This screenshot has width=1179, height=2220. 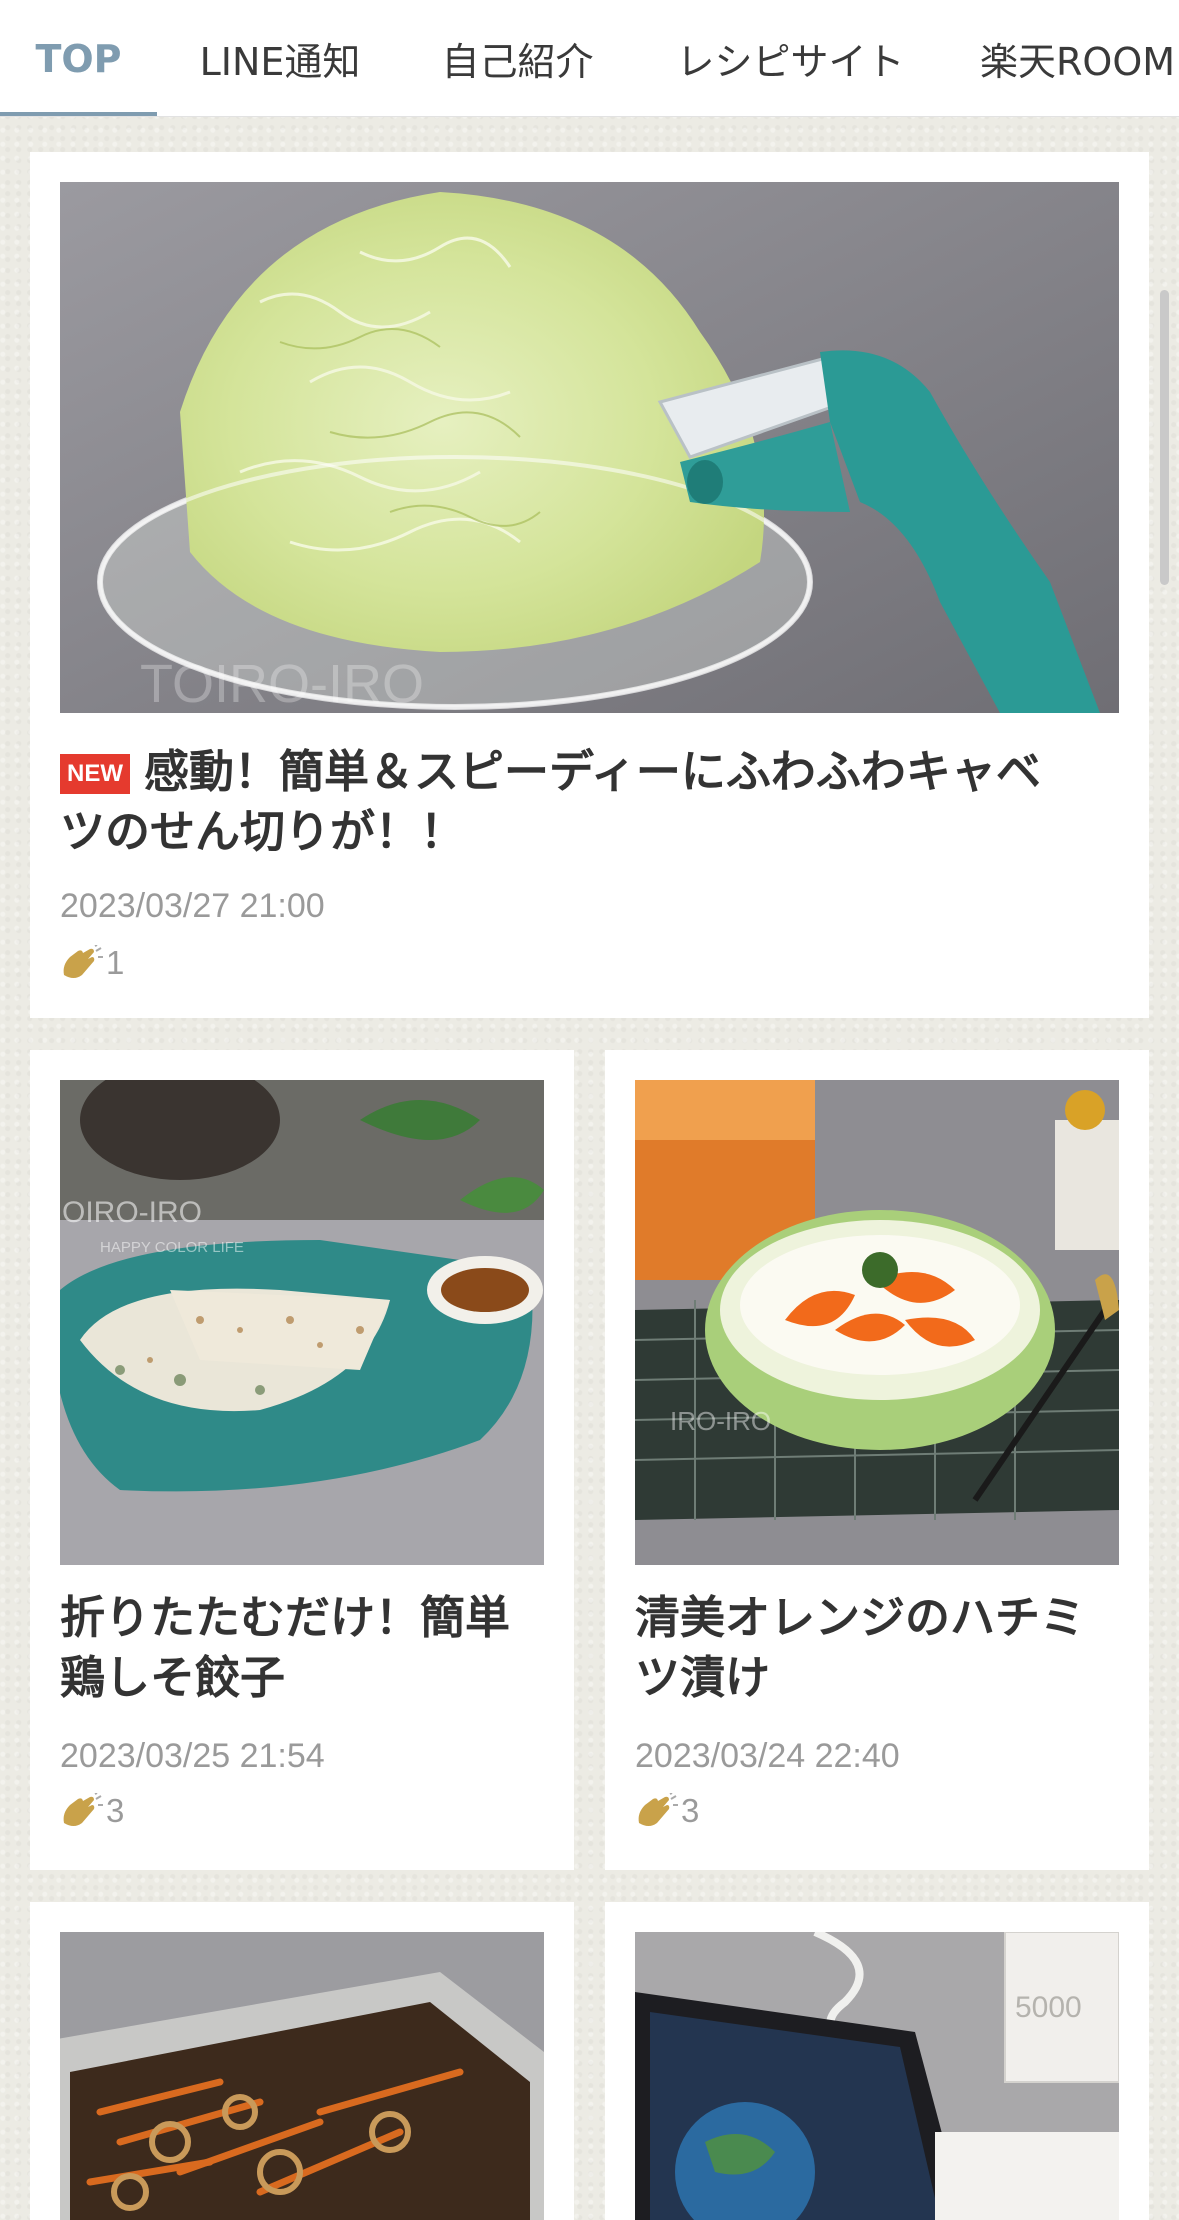 I want to click on tab-rakuten-room: 楽天ROOM, so click(x=1079, y=58).